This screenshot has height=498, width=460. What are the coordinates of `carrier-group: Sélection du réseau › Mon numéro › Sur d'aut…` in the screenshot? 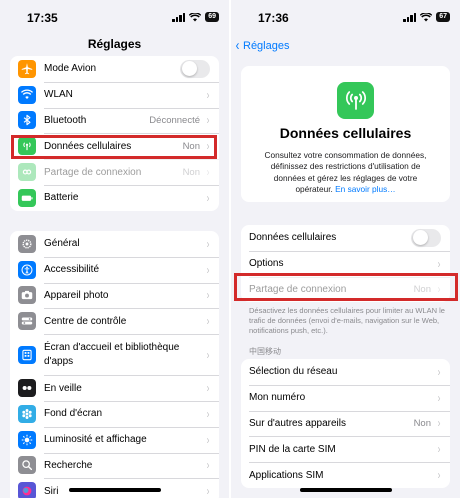 It's located at (345, 423).